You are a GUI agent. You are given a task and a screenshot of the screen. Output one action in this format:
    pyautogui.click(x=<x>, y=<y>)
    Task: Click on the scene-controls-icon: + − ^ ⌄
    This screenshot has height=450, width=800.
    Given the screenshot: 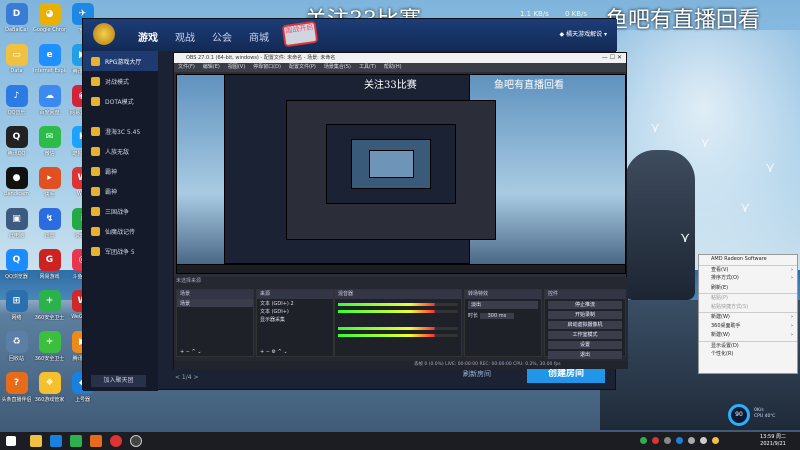 What is the action you would take?
    pyautogui.click(x=191, y=352)
    